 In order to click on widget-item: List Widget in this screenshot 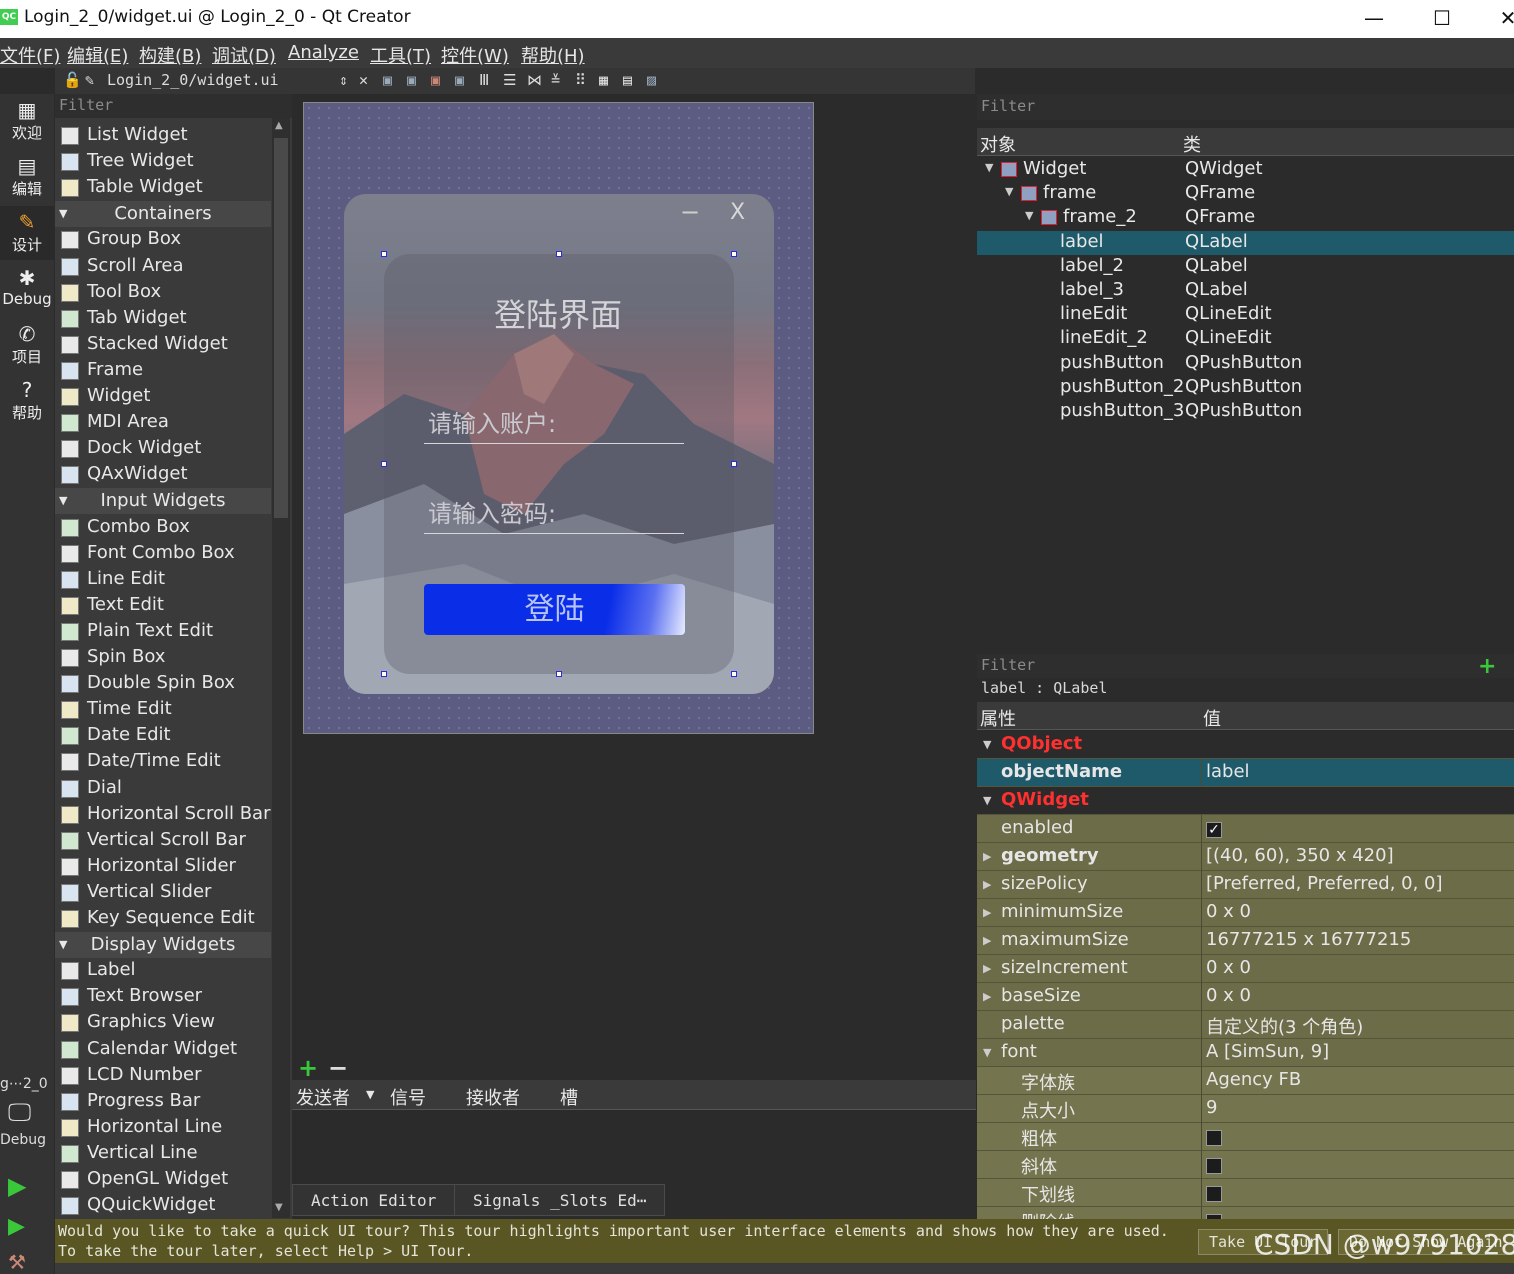, I will do `click(163, 136)`.